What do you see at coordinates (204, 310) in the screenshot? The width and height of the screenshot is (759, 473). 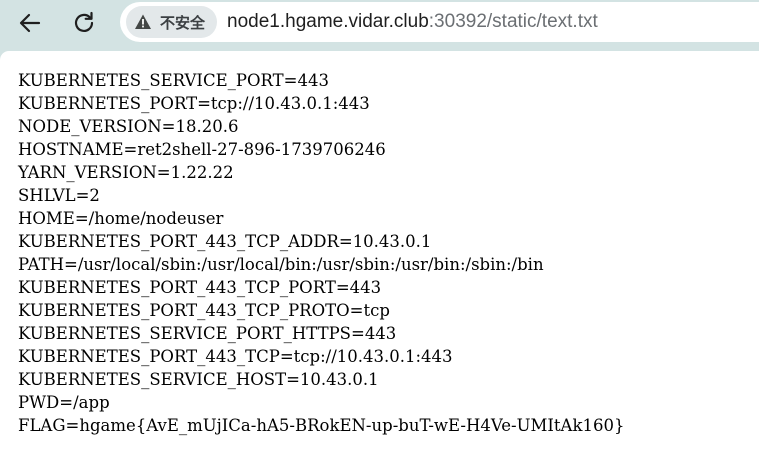 I see `text-line: KUBERNETES_PORT_443_TCP_PROTO=tcp` at bounding box center [204, 310].